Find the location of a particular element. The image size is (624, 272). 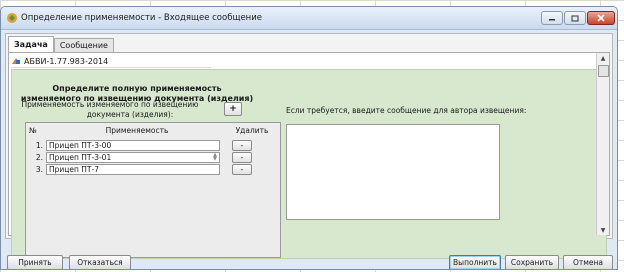

scroll-thumb is located at coordinates (603, 71).